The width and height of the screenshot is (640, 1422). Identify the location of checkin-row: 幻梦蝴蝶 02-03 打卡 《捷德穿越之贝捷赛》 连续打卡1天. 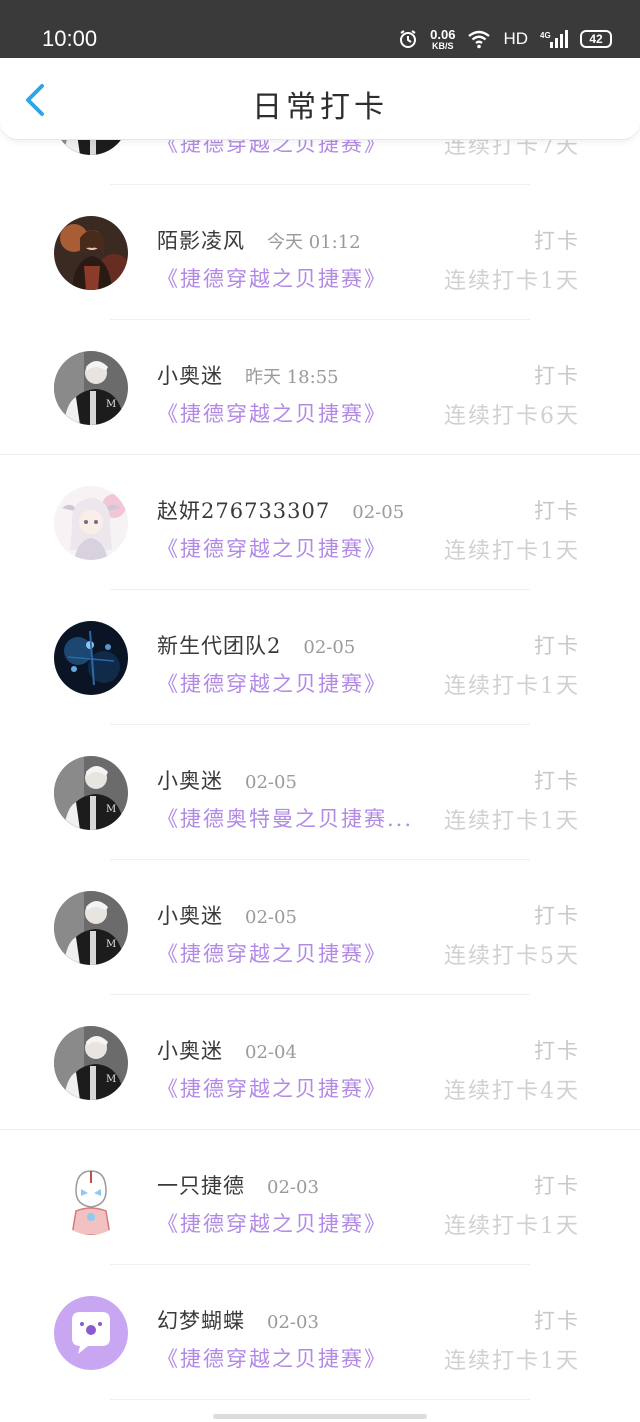
(320, 1332).